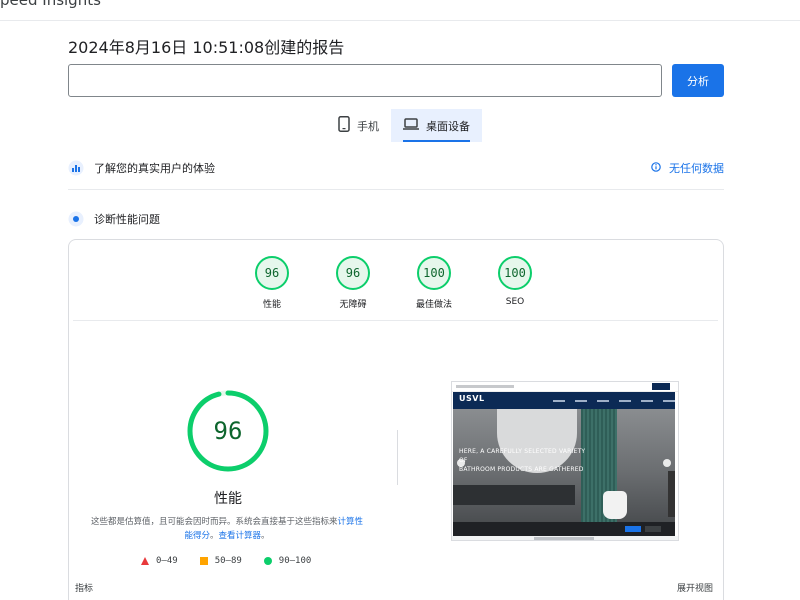  I want to click on tab-mobile-label: 手机, so click(368, 126).